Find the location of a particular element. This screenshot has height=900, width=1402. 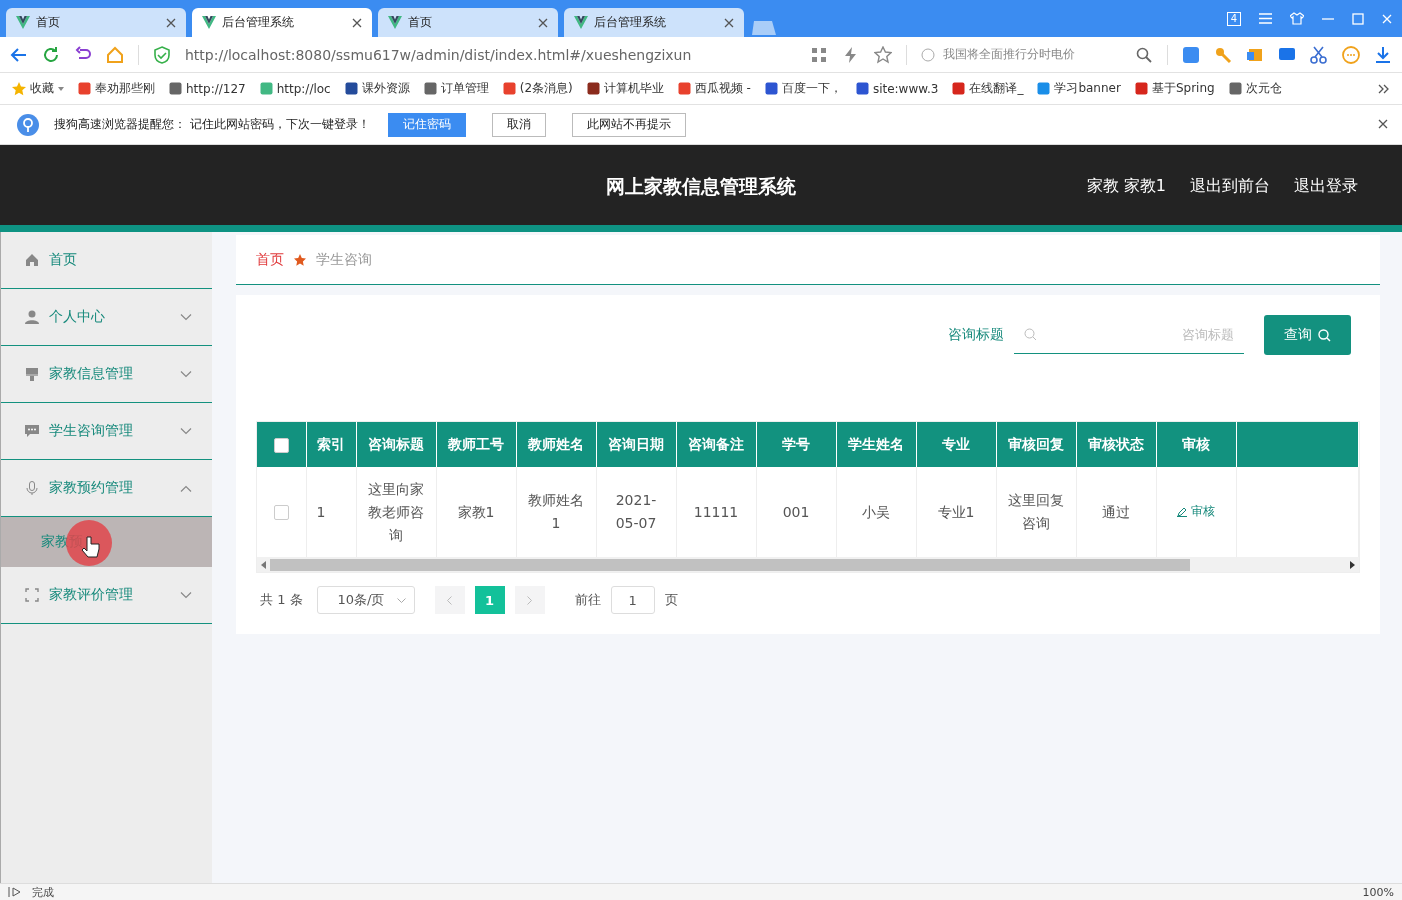

shield-icon is located at coordinates (162, 54).